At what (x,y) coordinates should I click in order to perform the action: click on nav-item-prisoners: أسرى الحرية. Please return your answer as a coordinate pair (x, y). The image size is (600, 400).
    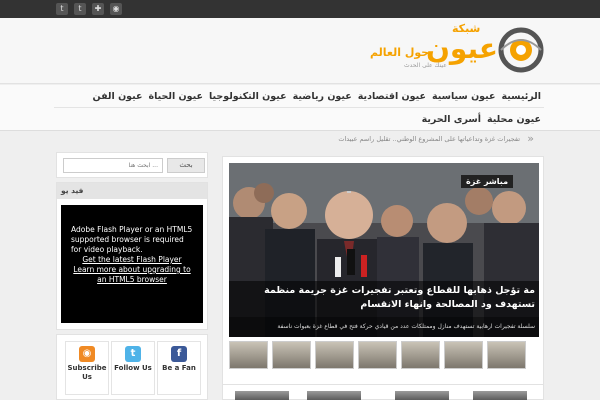
    Looking at the image, I should click on (451, 119).